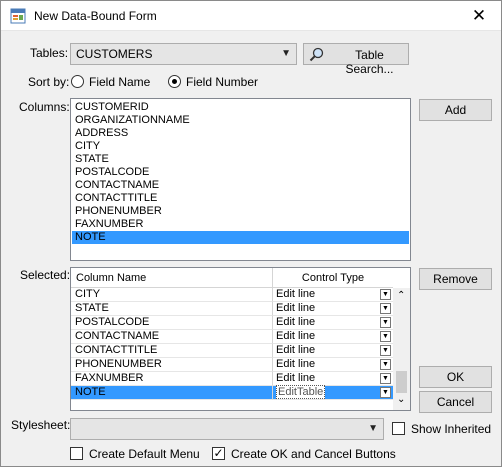  Describe the element at coordinates (49, 82) in the screenshot. I see `sort-by-label: Sort by:` at that location.